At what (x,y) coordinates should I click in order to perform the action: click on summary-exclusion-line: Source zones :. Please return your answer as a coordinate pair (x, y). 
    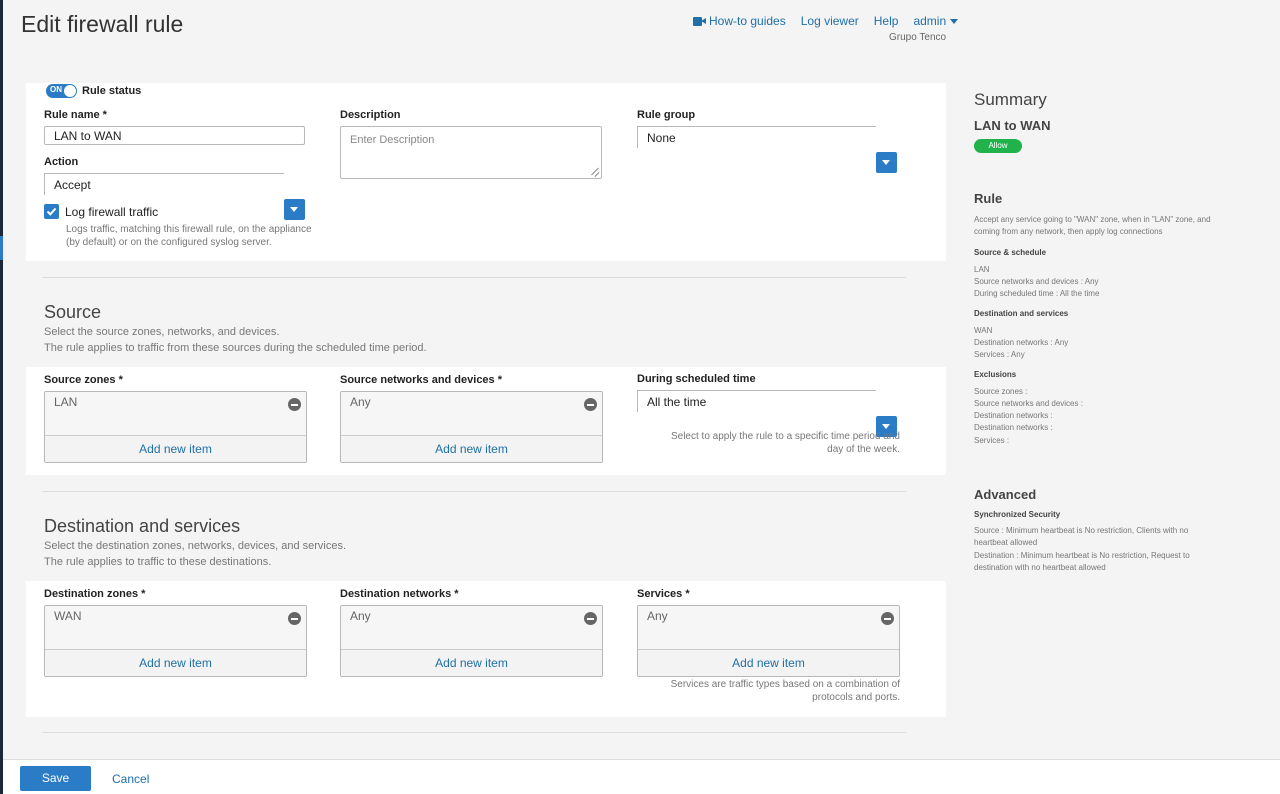
    Looking at the image, I should click on (1001, 391).